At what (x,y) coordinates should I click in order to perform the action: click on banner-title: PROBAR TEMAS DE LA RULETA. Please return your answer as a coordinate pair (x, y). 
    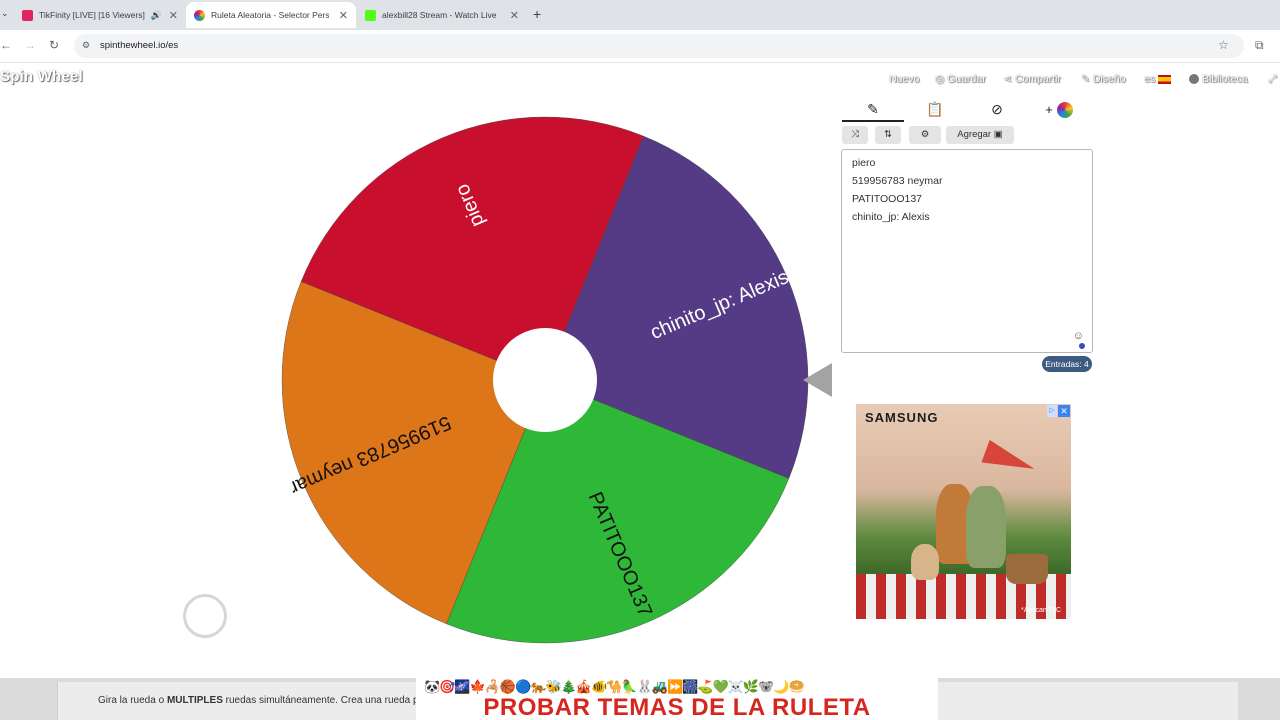
    Looking at the image, I should click on (677, 707).